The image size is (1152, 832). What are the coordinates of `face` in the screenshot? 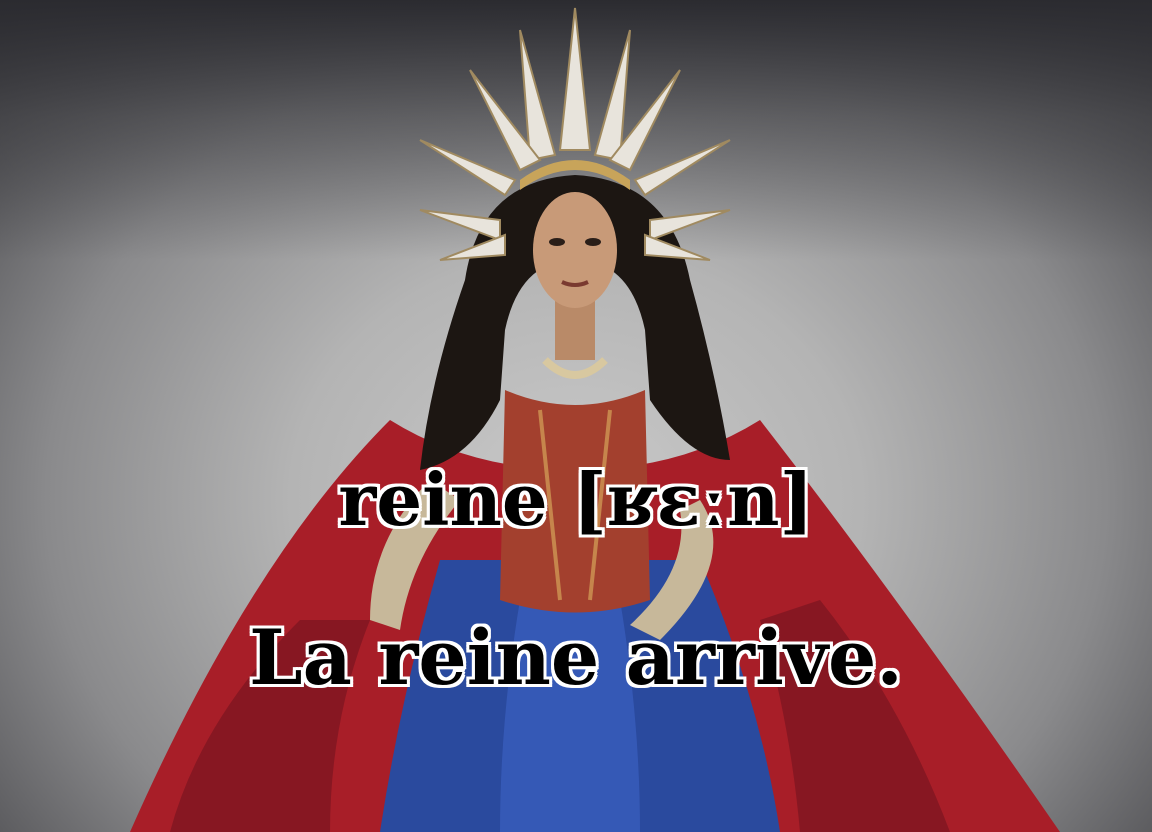 It's located at (575, 250).